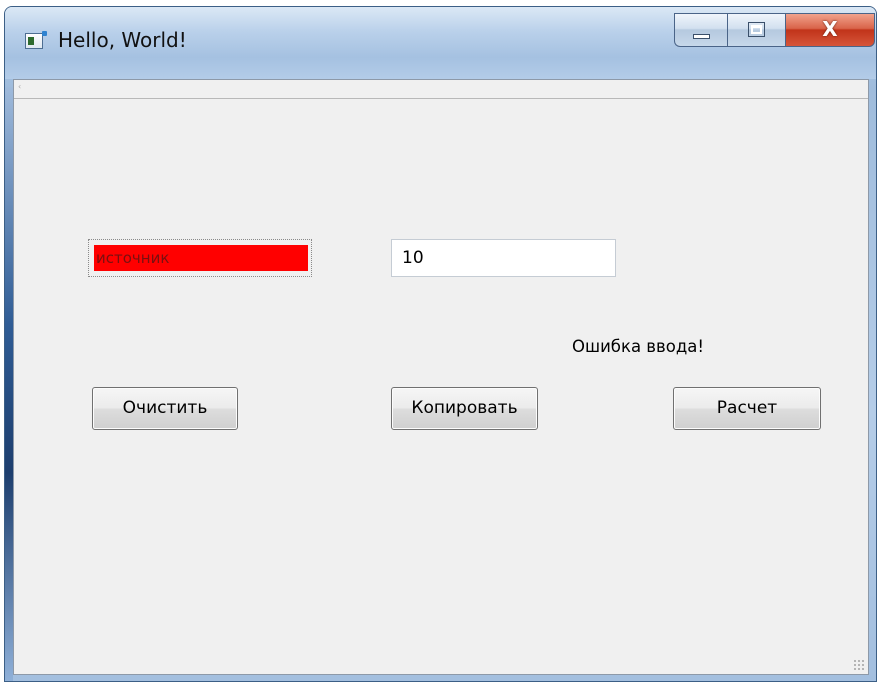 The image size is (881, 684). What do you see at coordinates (440, 43) in the screenshot?
I see `title-bar: Hello, World! X` at bounding box center [440, 43].